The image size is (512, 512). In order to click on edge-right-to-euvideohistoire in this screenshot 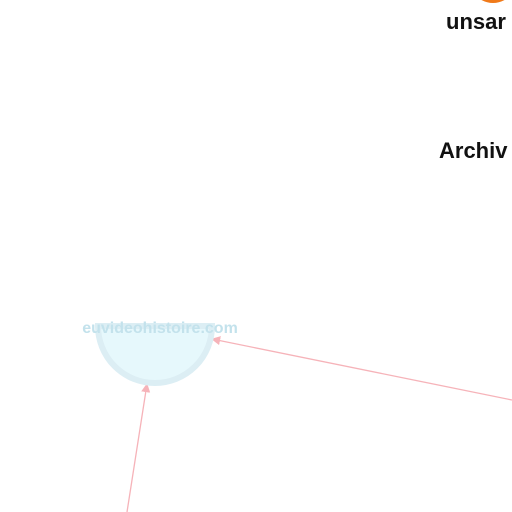, I will do `click(361, 368)`.